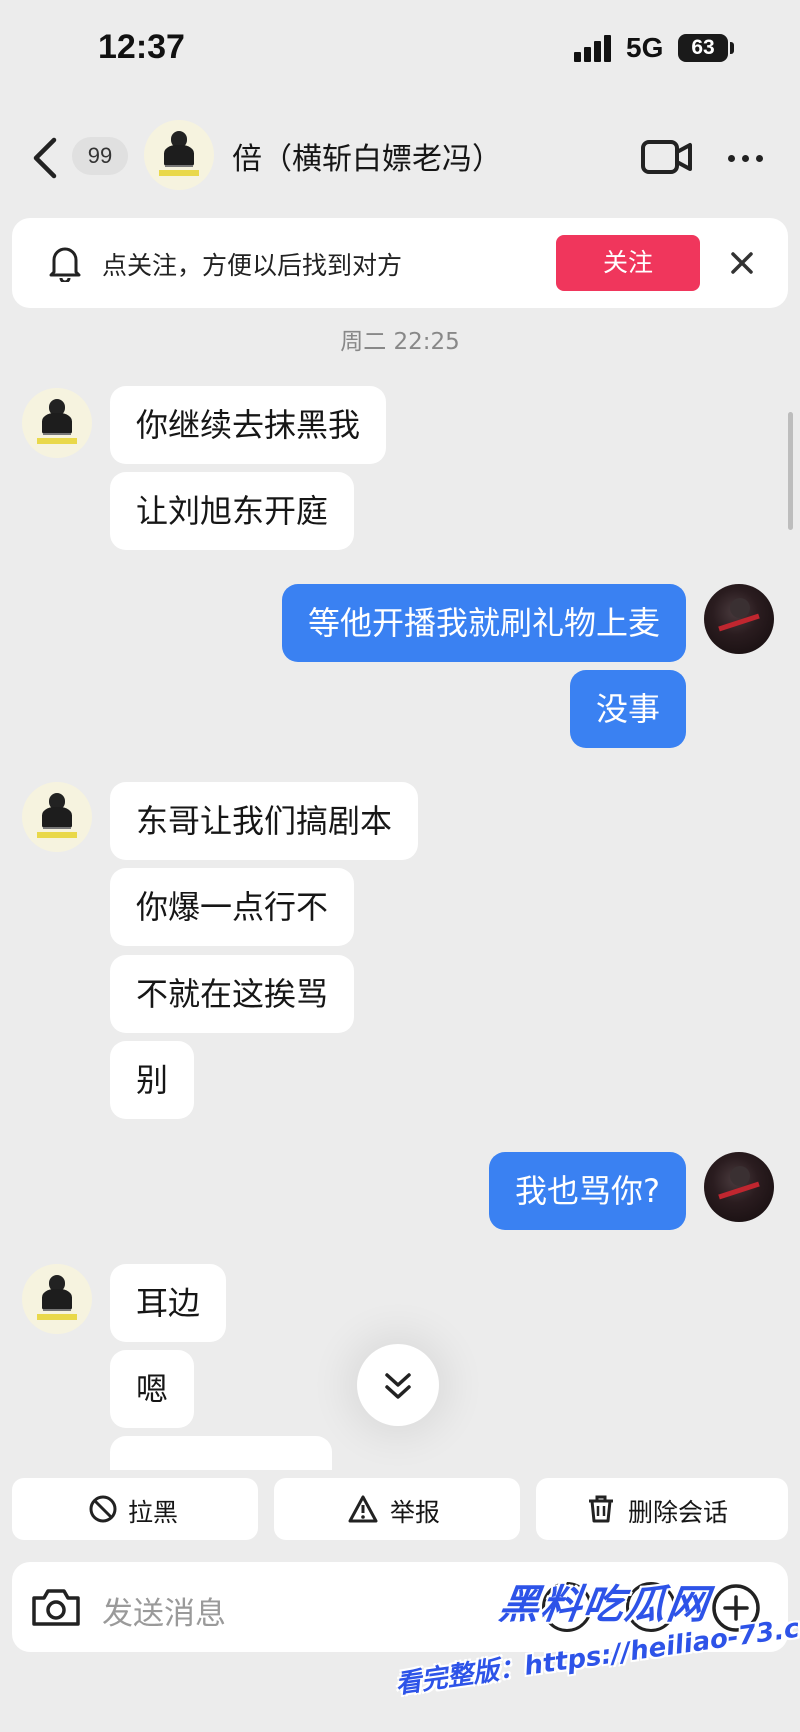 This screenshot has width=800, height=1732. What do you see at coordinates (742, 263) in the screenshot?
I see `close-icon` at bounding box center [742, 263].